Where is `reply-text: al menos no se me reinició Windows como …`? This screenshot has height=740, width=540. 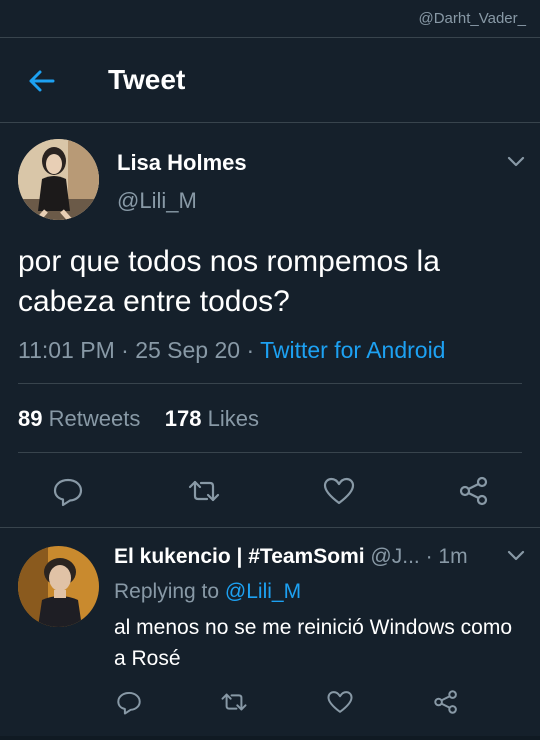 reply-text: al menos no se me reinició Windows como … is located at coordinates (313, 643).